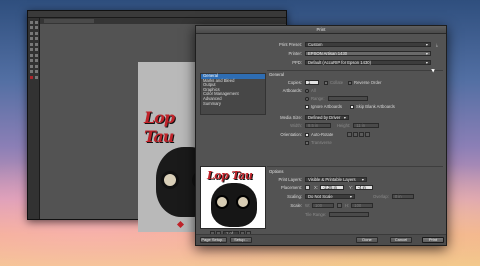 The height and width of the screenshot is (266, 480). What do you see at coordinates (349, 214) in the screenshot?
I see `tile-range-input` at bounding box center [349, 214].